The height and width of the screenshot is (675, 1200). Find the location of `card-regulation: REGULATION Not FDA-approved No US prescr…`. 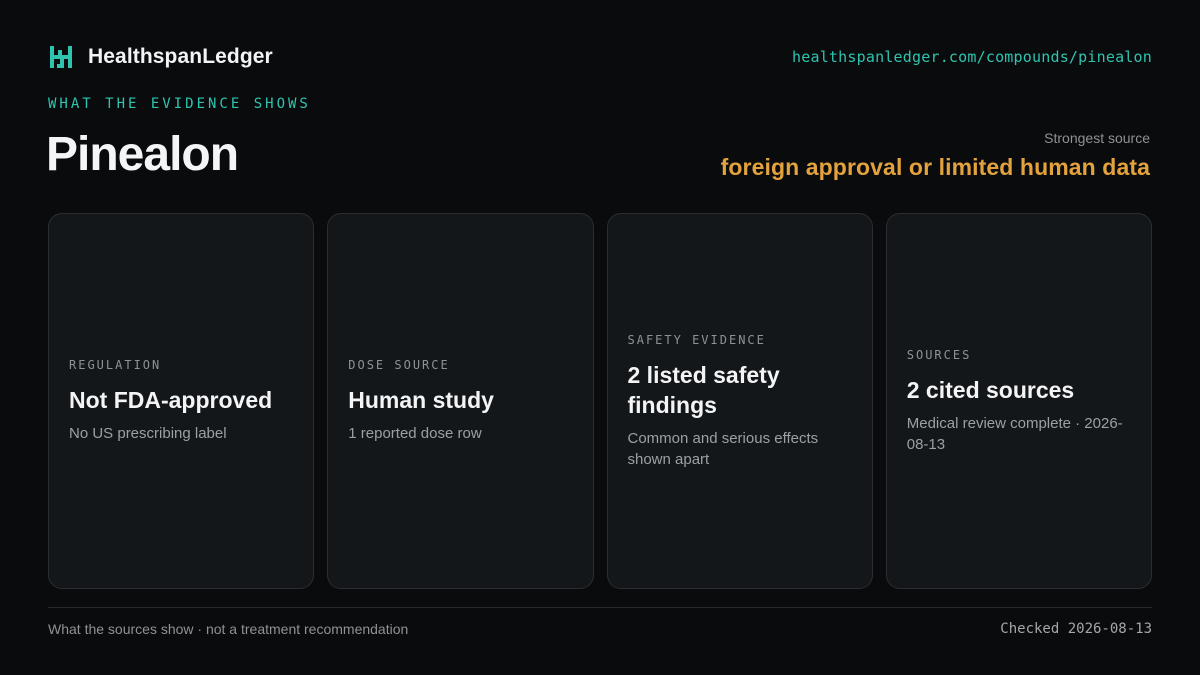

card-regulation: REGULATION Not FDA-approved No US prescr… is located at coordinates (181, 401).